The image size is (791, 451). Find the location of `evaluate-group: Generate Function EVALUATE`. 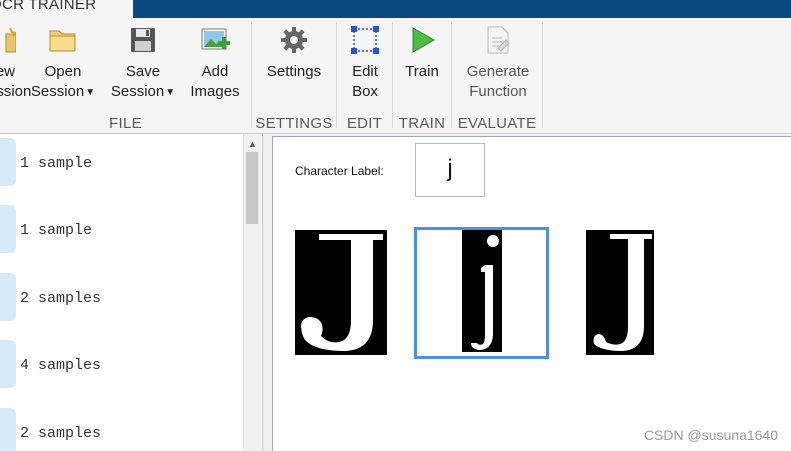

evaluate-group: Generate Function EVALUATE is located at coordinates (497, 75).